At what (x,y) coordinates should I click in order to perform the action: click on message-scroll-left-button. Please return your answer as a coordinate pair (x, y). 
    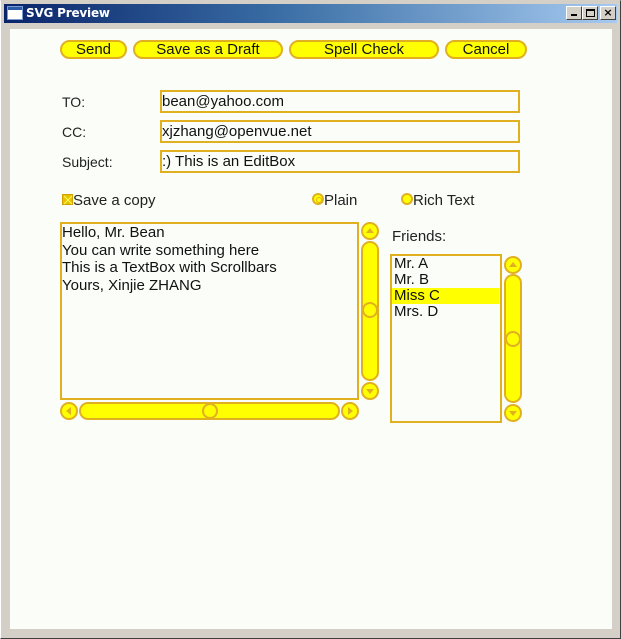
    Looking at the image, I should click on (69, 411).